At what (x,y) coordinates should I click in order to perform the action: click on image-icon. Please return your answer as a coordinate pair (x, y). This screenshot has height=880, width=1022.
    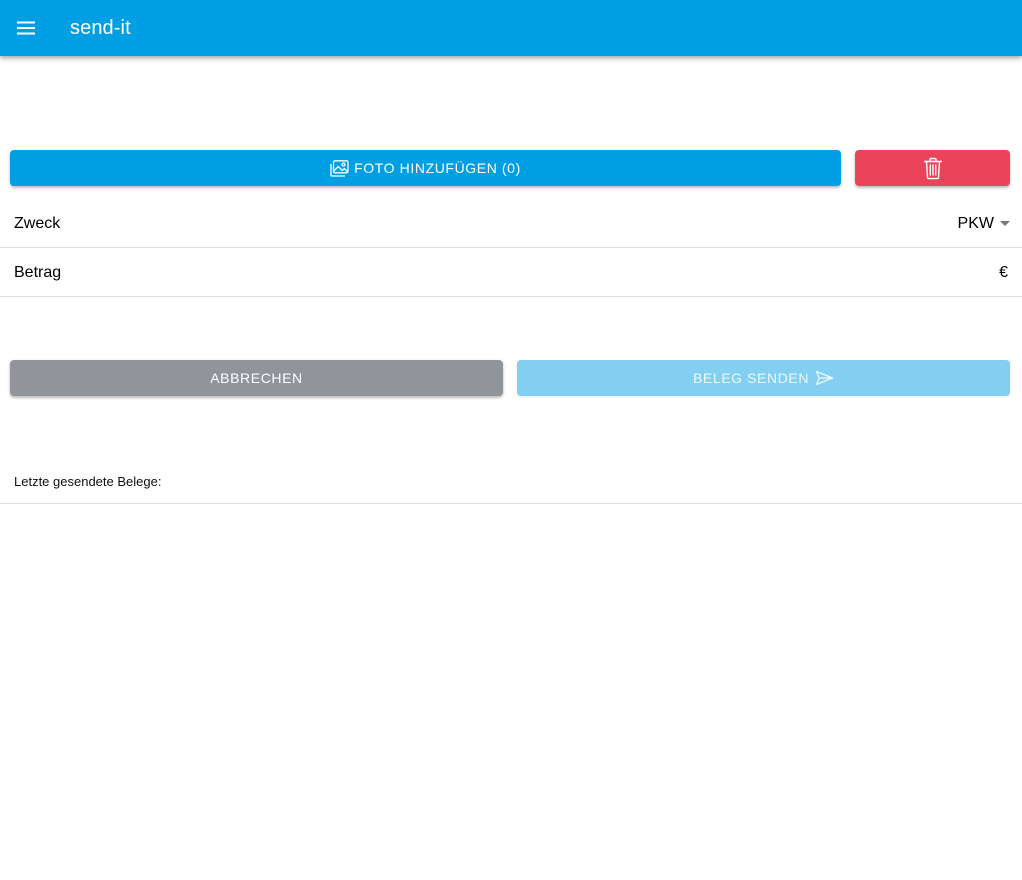
    Looking at the image, I should click on (339, 168).